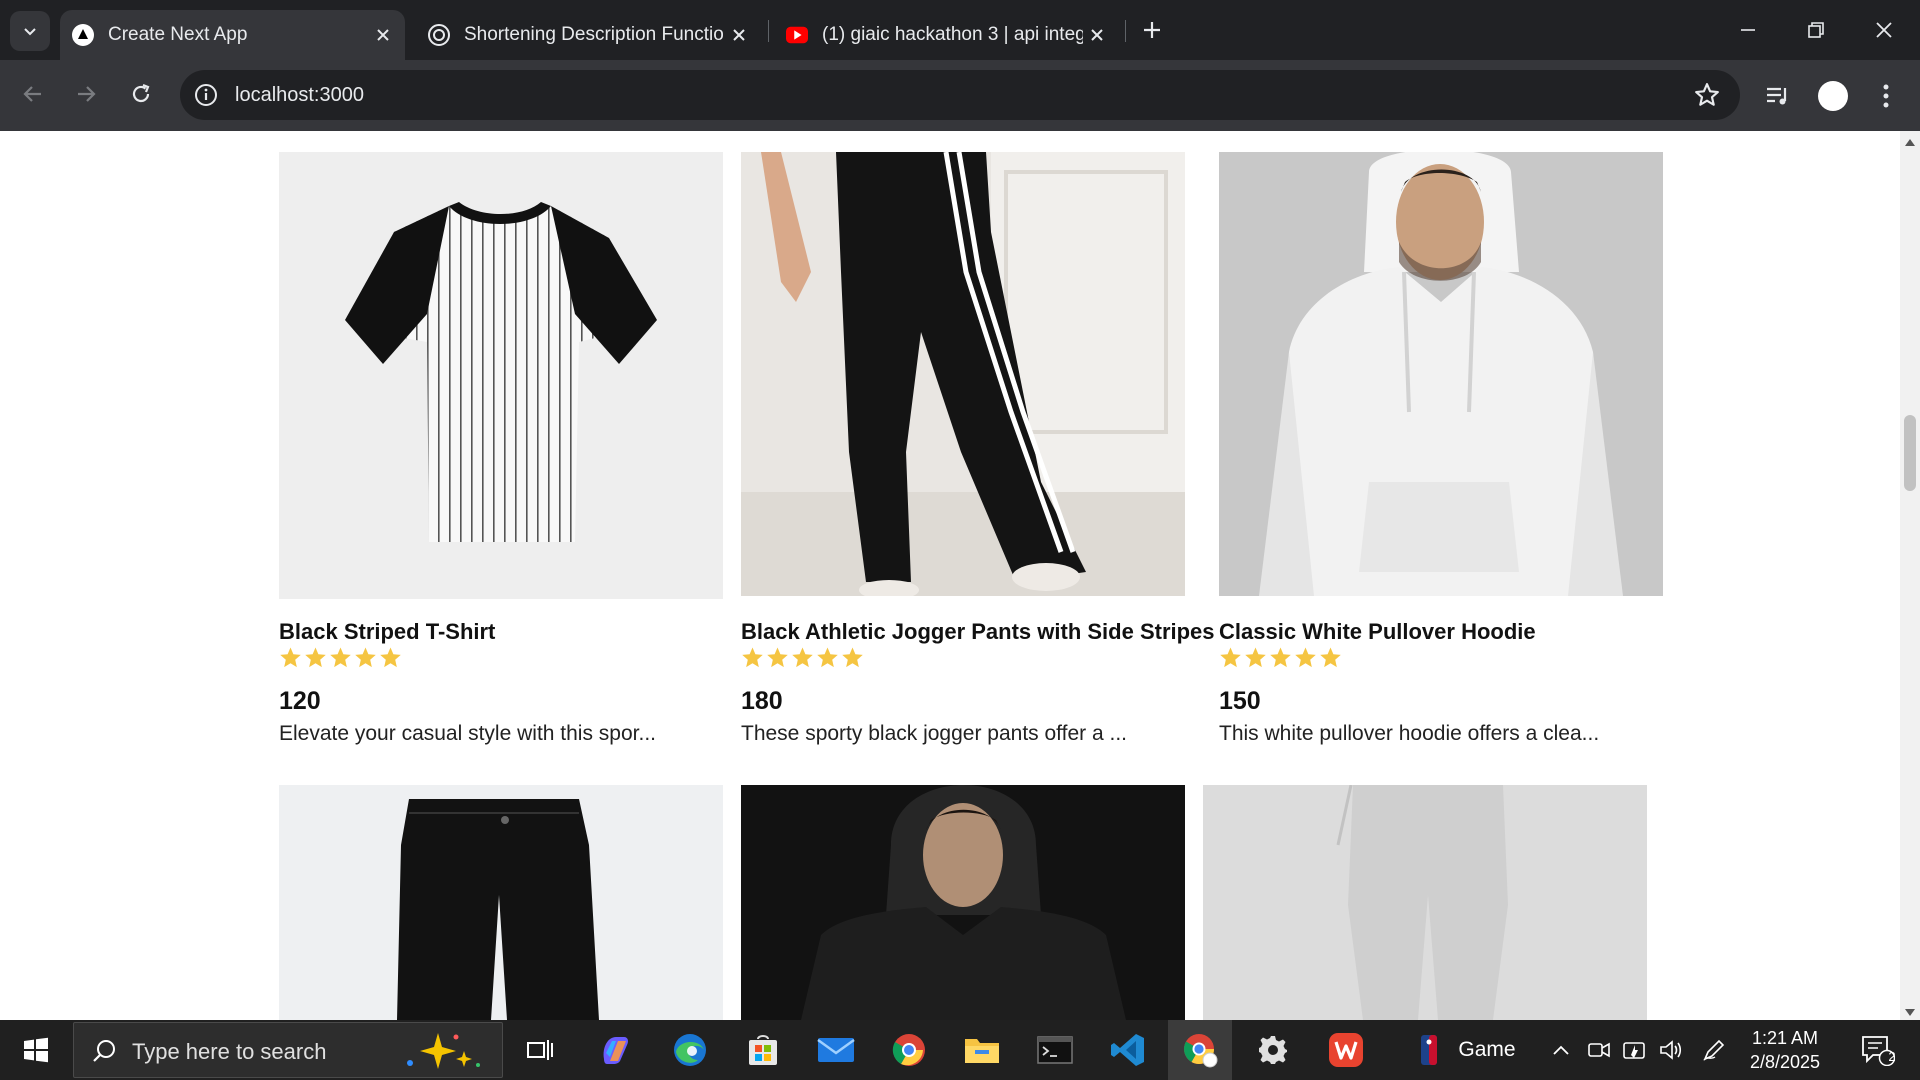  I want to click on bookmark-star-icon, so click(1707, 95).